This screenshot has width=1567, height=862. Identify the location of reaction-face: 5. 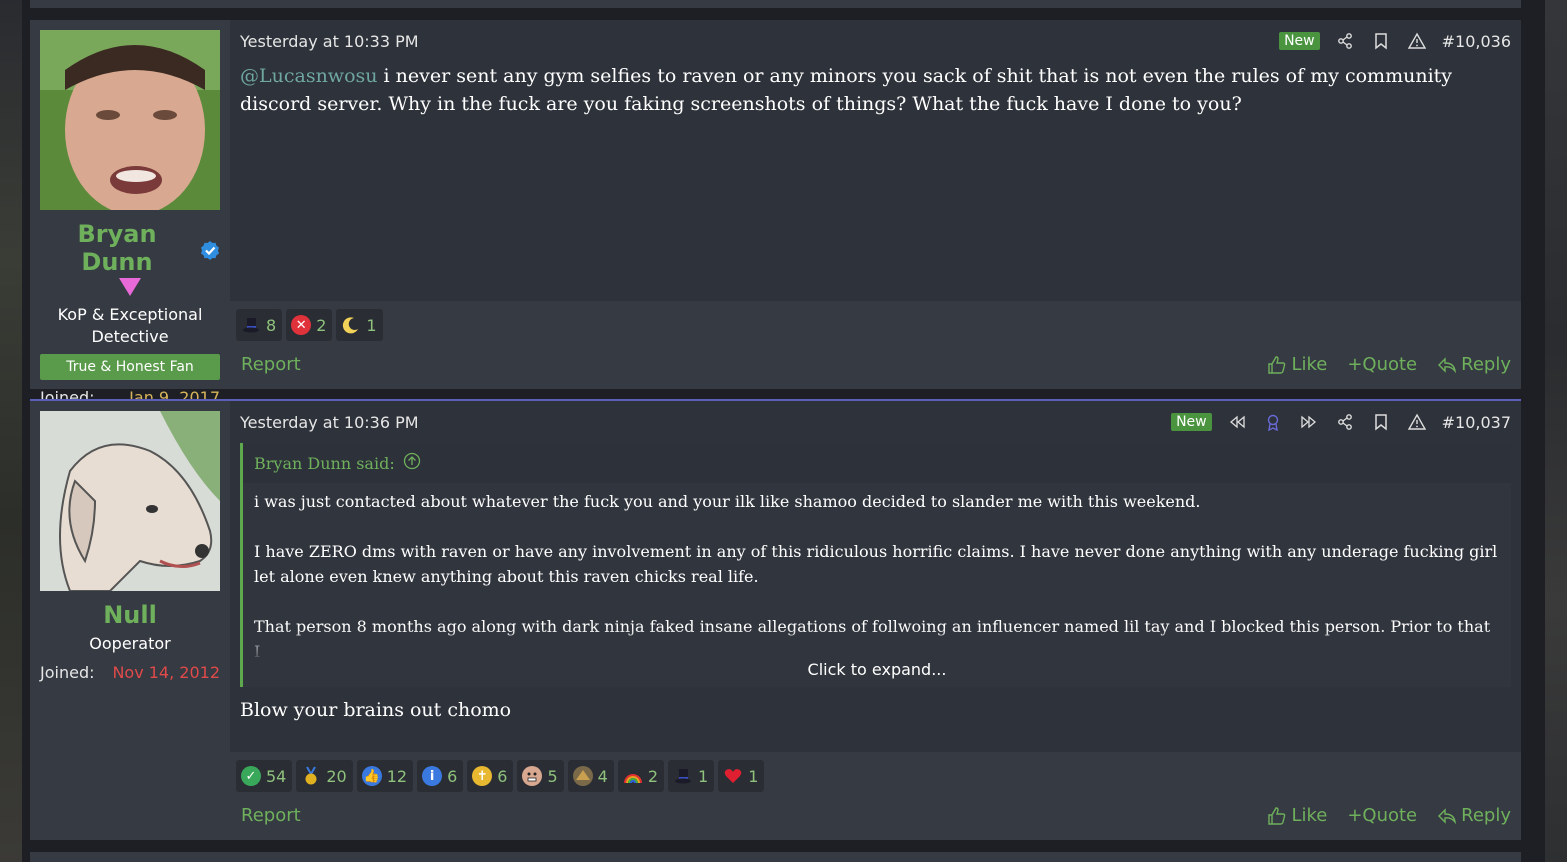
(540, 776).